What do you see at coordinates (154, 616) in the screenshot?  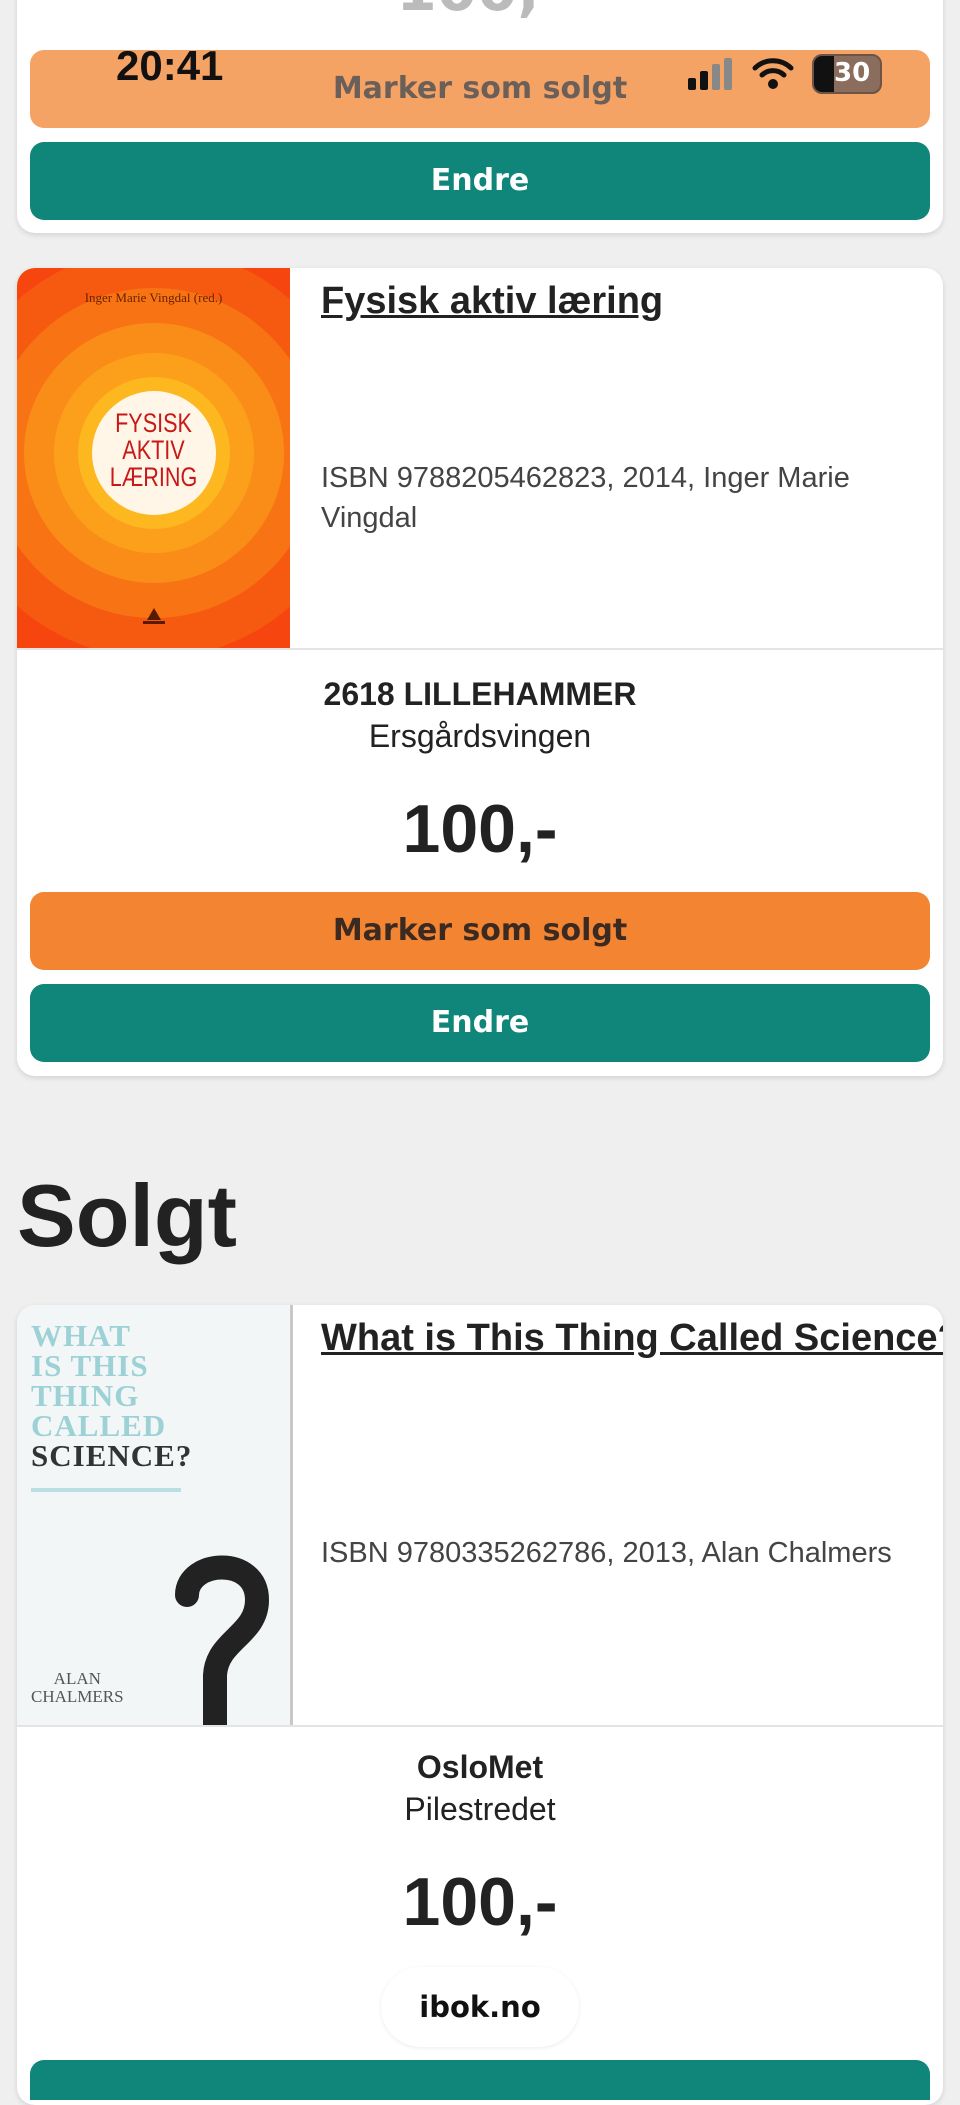 I see `publisher-logo-icon` at bounding box center [154, 616].